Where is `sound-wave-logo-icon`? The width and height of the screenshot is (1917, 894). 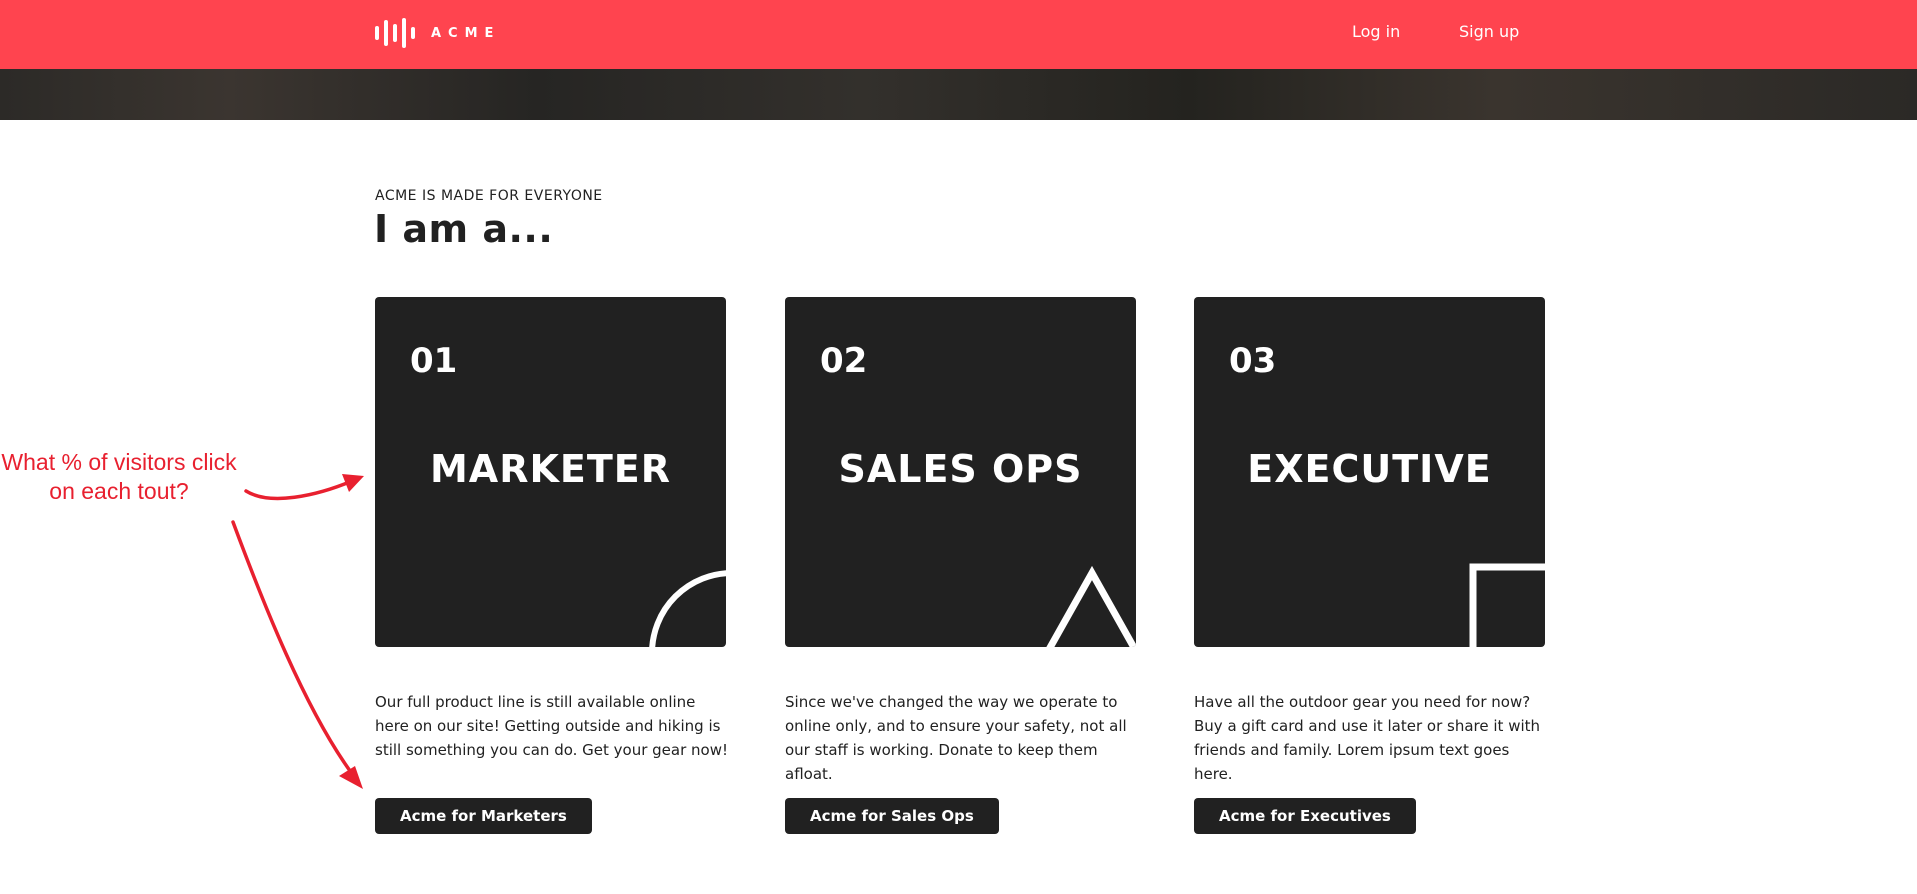 sound-wave-logo-icon is located at coordinates (395, 33).